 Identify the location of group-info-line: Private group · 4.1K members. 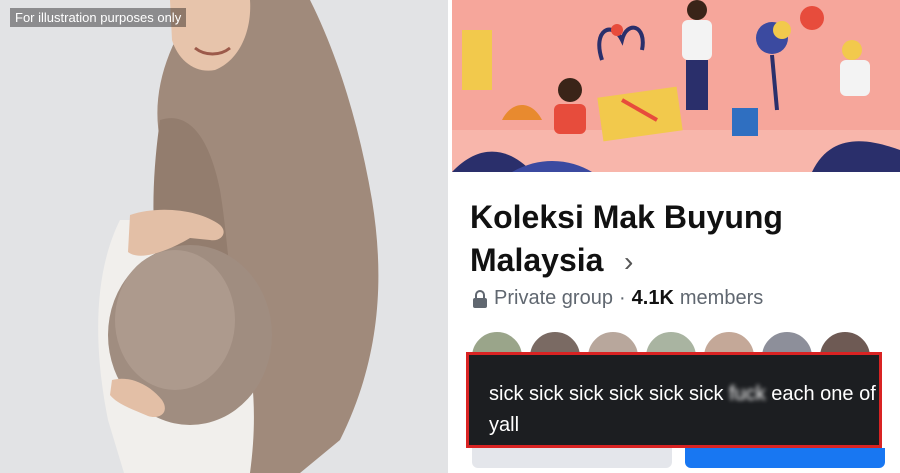
(617, 298).